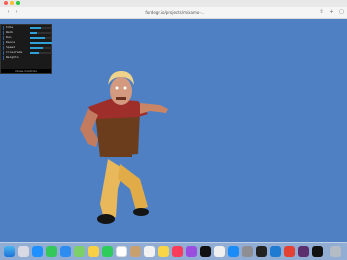 Image resolution: width=347 pixels, height=260 pixels. I want to click on forward-icon: ›, so click(16, 12).